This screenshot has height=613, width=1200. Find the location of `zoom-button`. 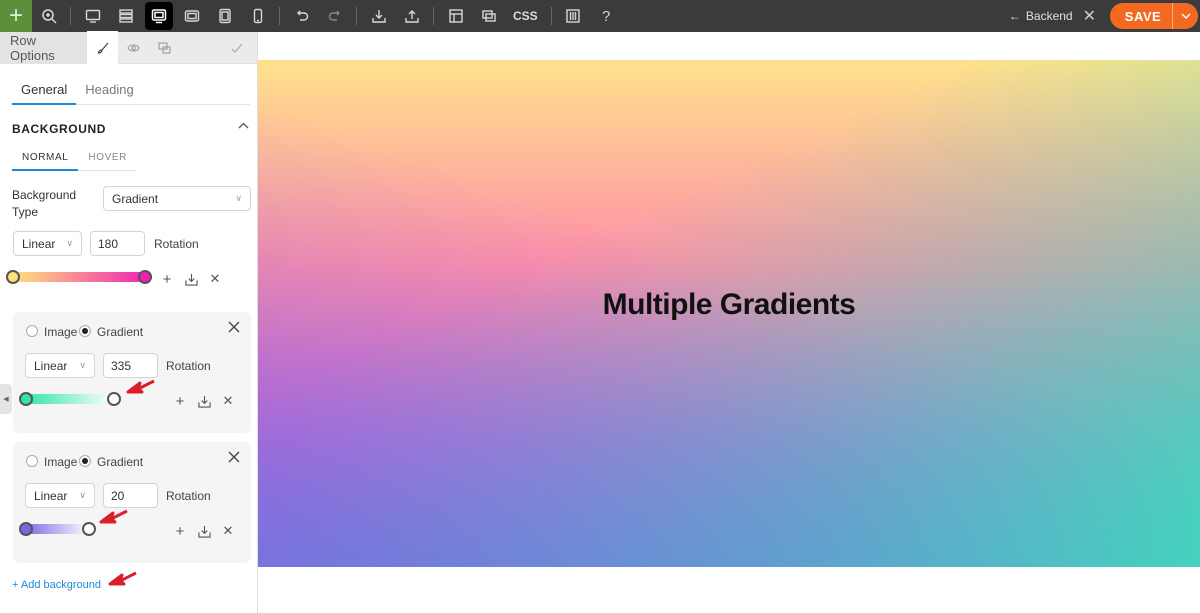

zoom-button is located at coordinates (49, 16).